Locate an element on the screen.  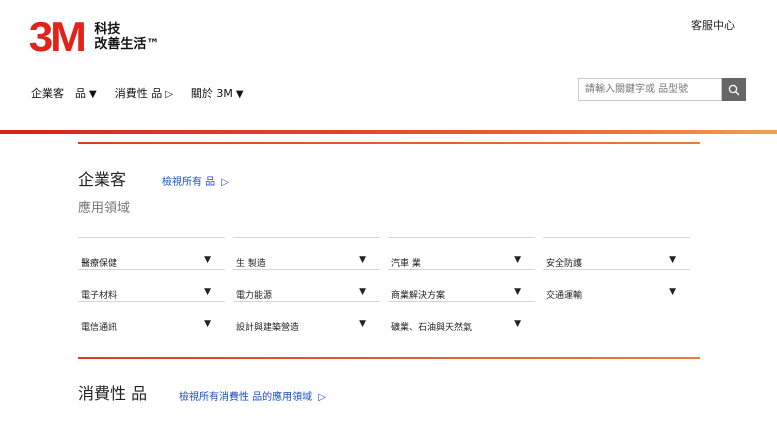
category-label: 商業解決方案 is located at coordinates (418, 296).